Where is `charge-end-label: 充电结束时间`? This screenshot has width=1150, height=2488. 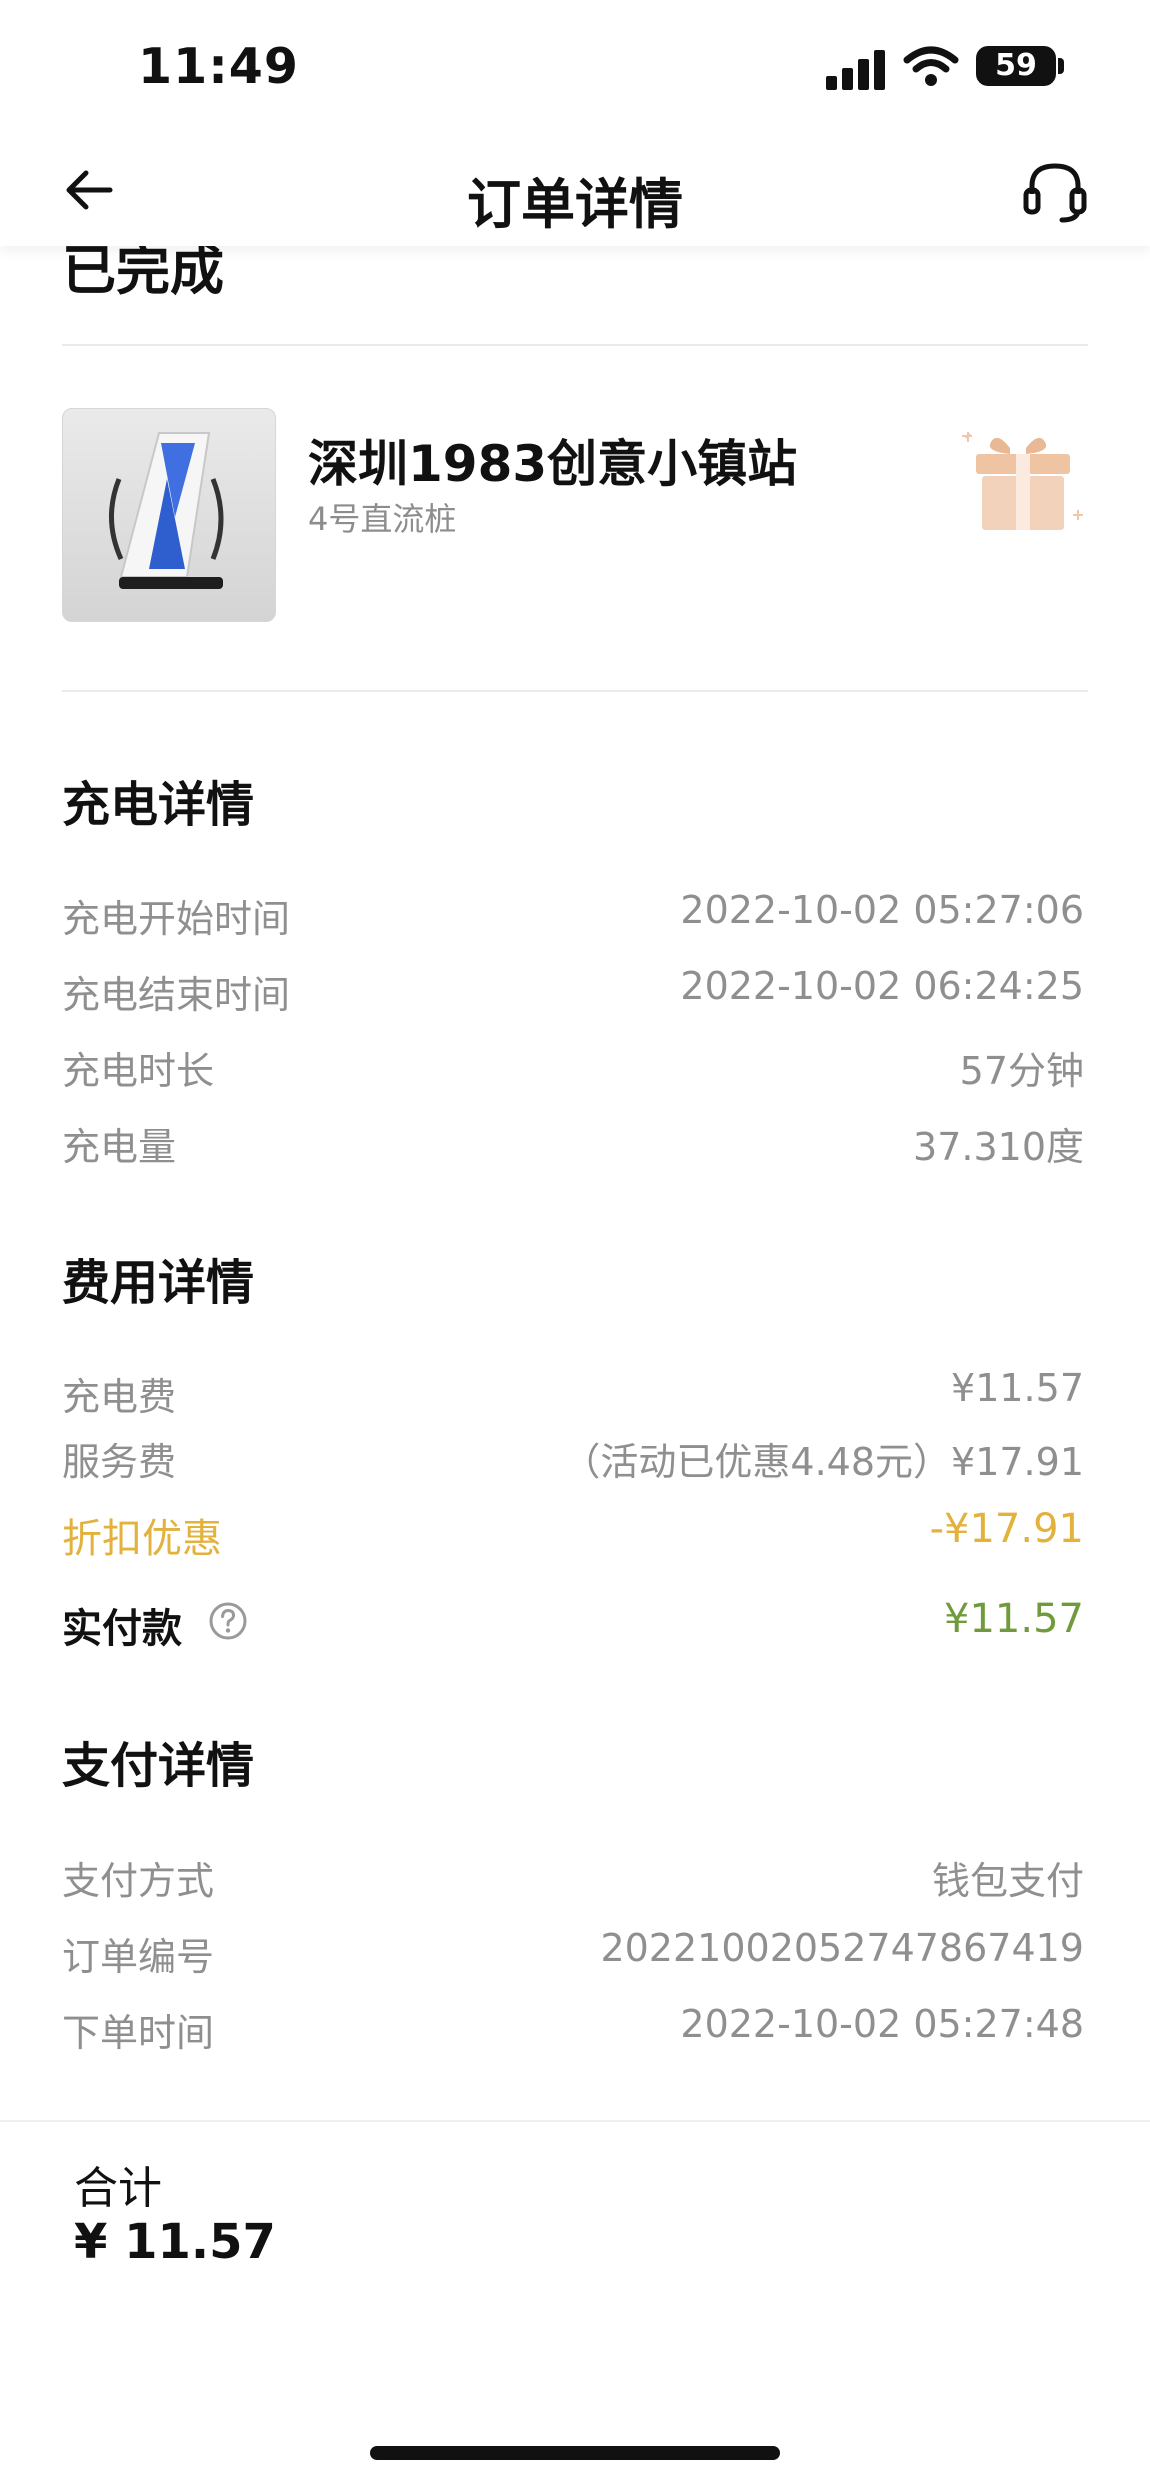 charge-end-label: 充电结束时间 is located at coordinates (176, 995).